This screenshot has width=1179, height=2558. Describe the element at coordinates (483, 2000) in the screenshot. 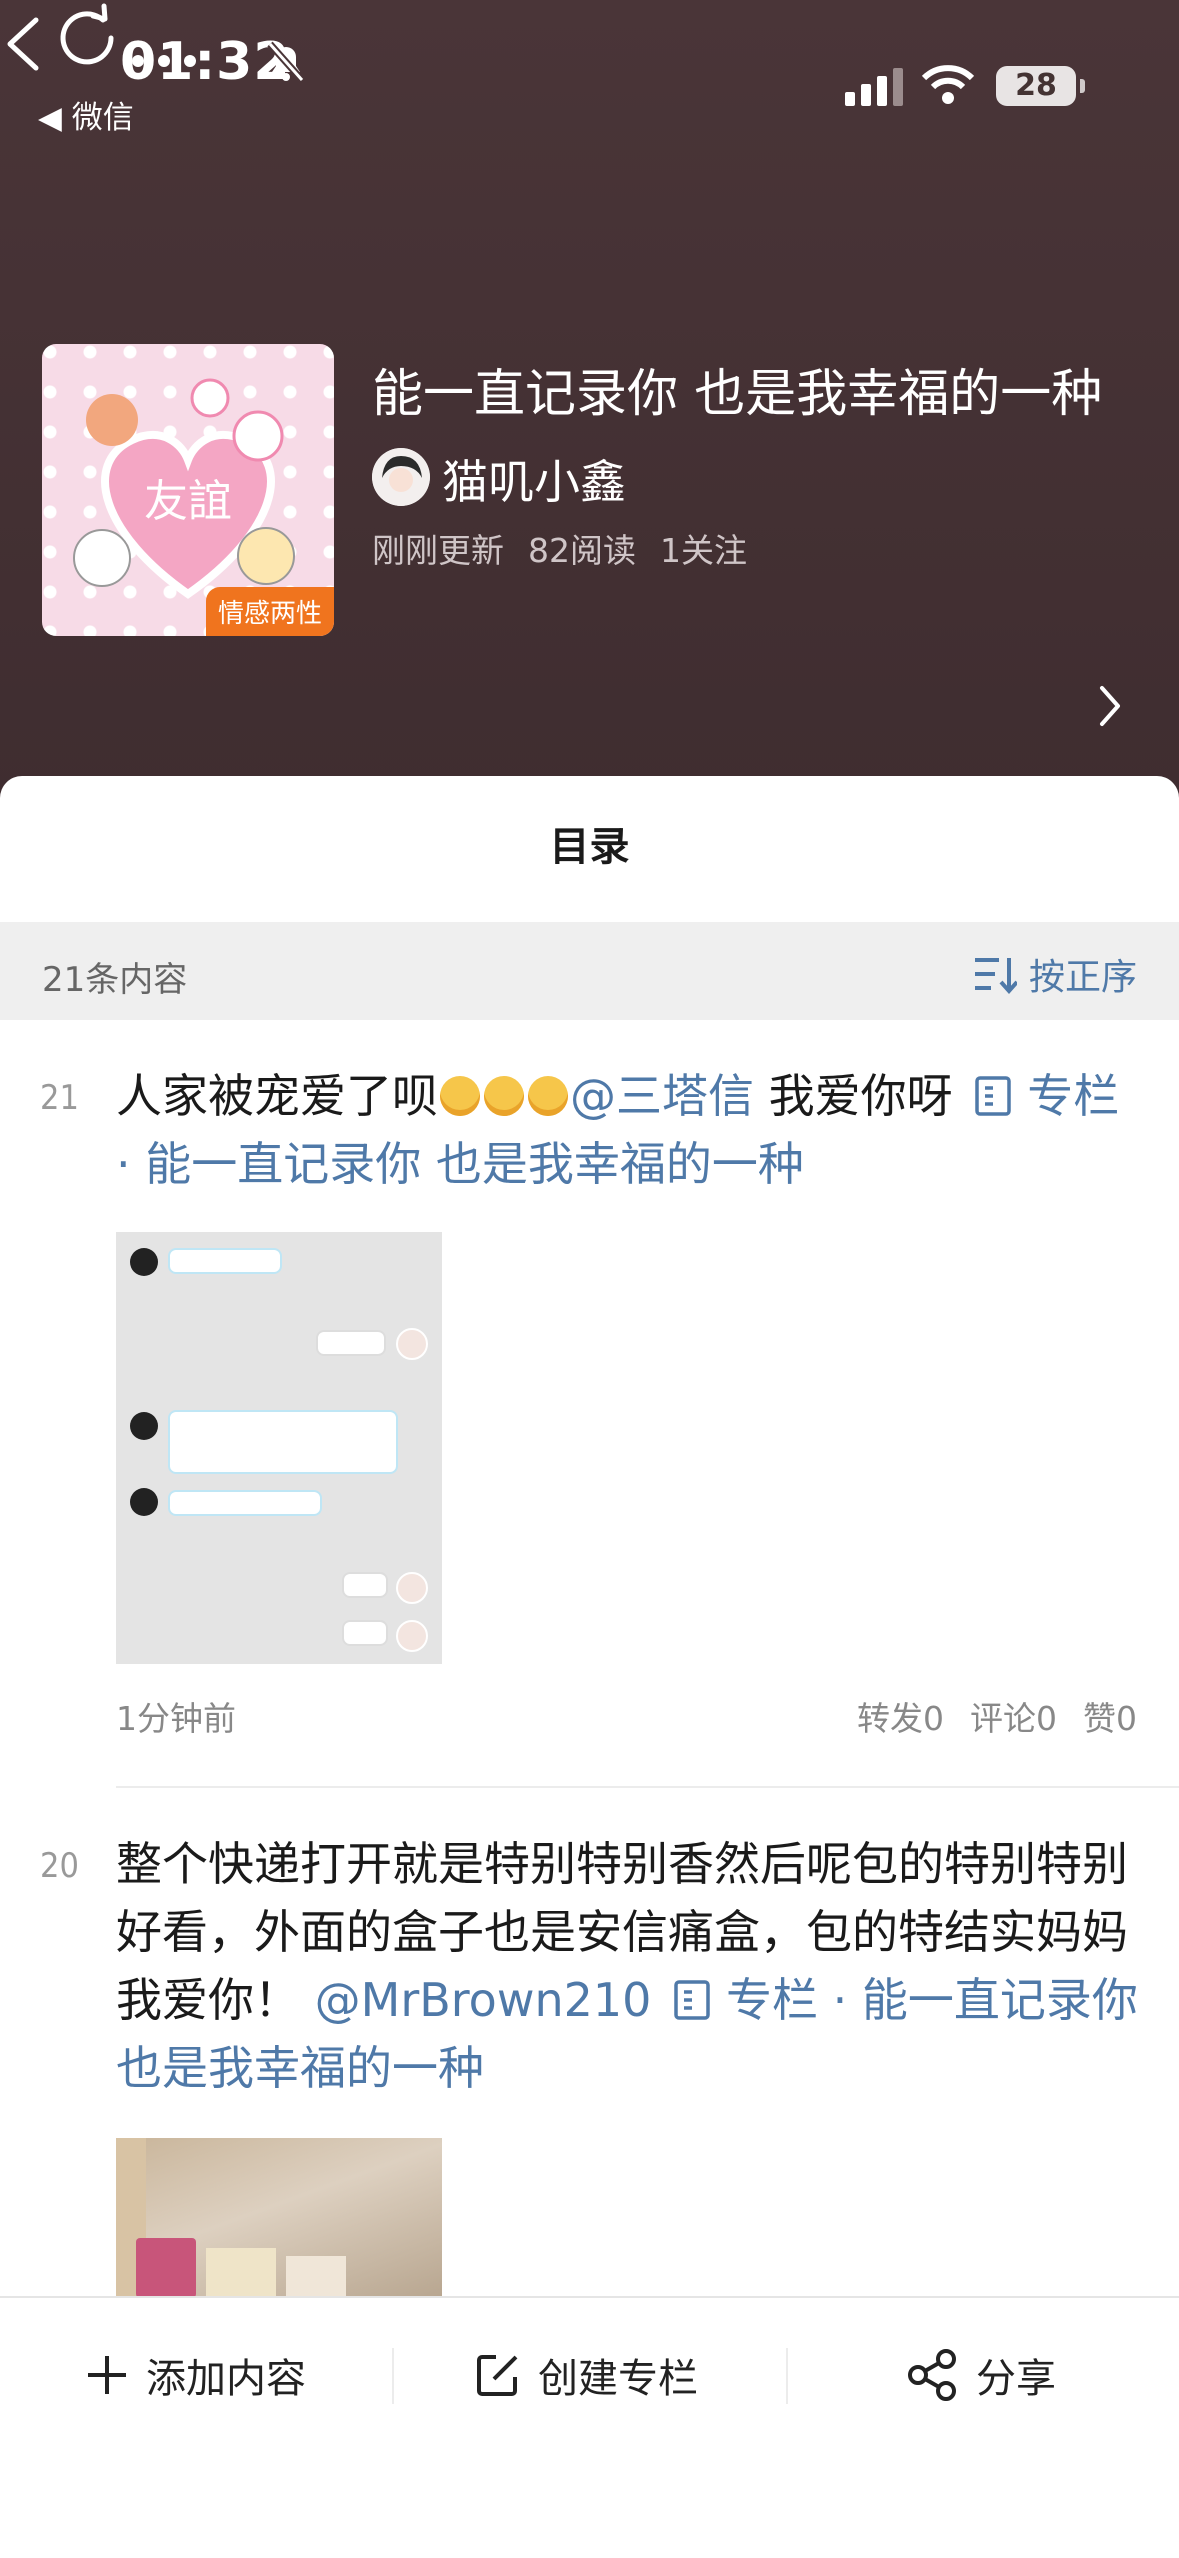

I see `mention-link: @MrBrown210` at that location.